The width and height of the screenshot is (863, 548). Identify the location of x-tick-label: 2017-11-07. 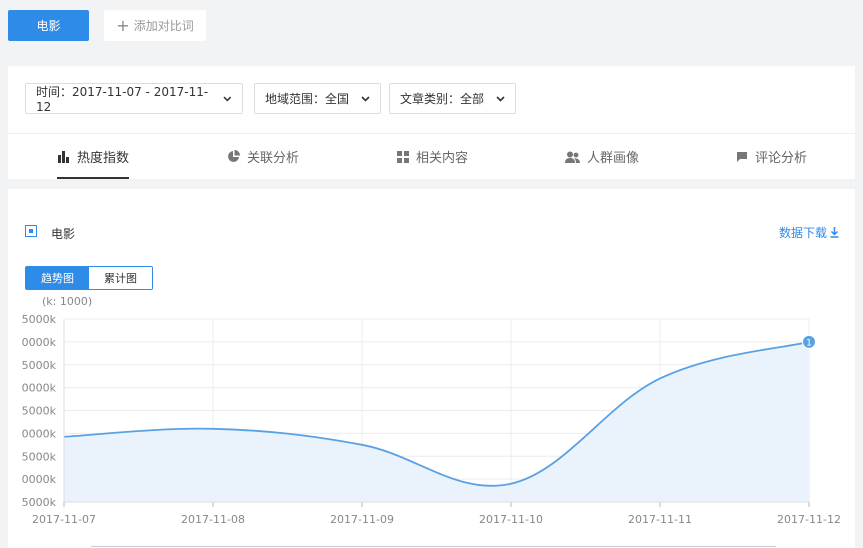
(64, 519).